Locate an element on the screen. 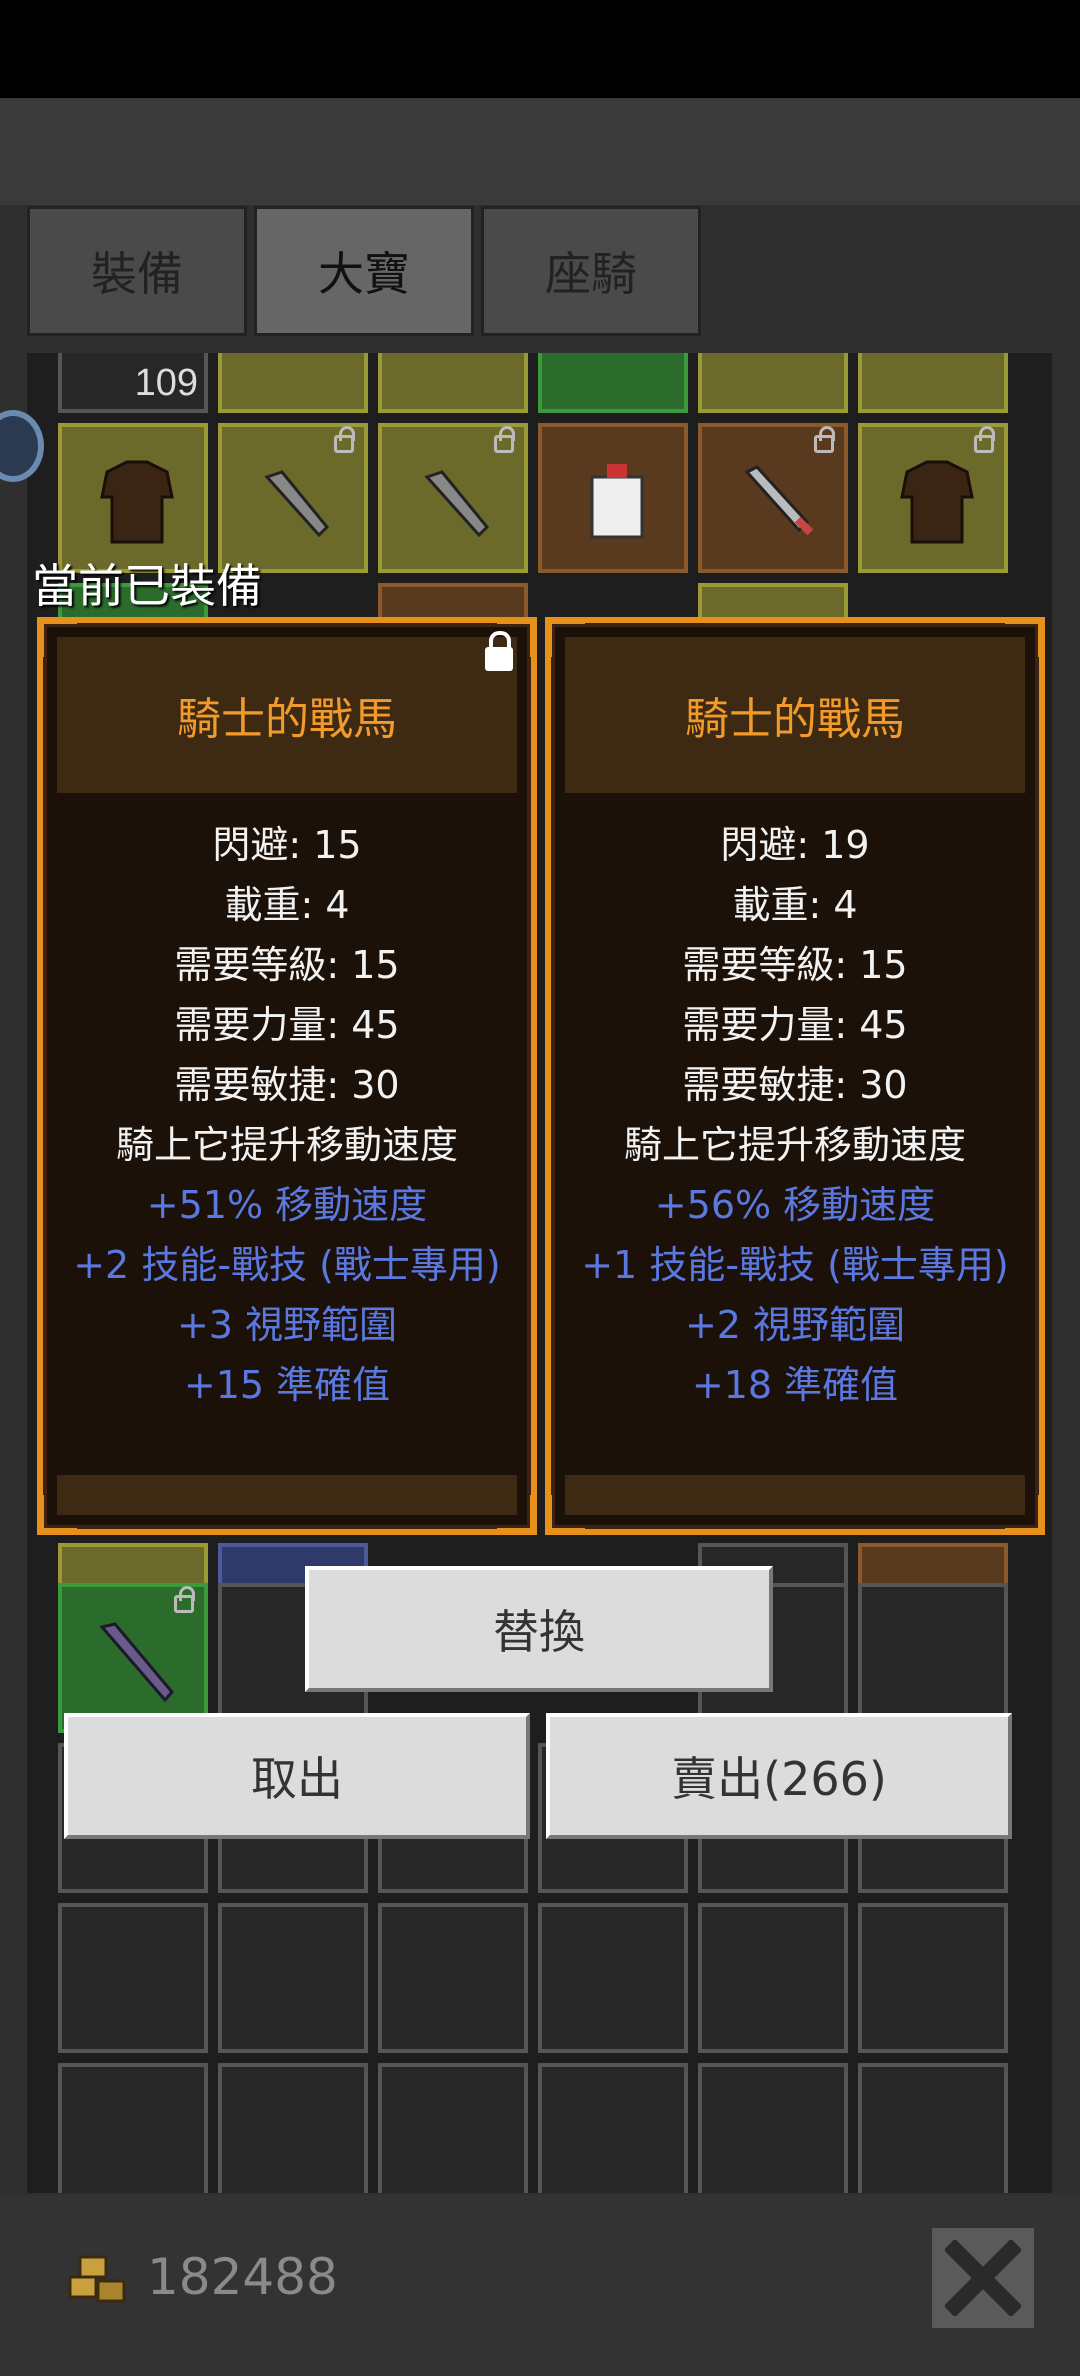  gold-amount: 182488 is located at coordinates (242, 2277).